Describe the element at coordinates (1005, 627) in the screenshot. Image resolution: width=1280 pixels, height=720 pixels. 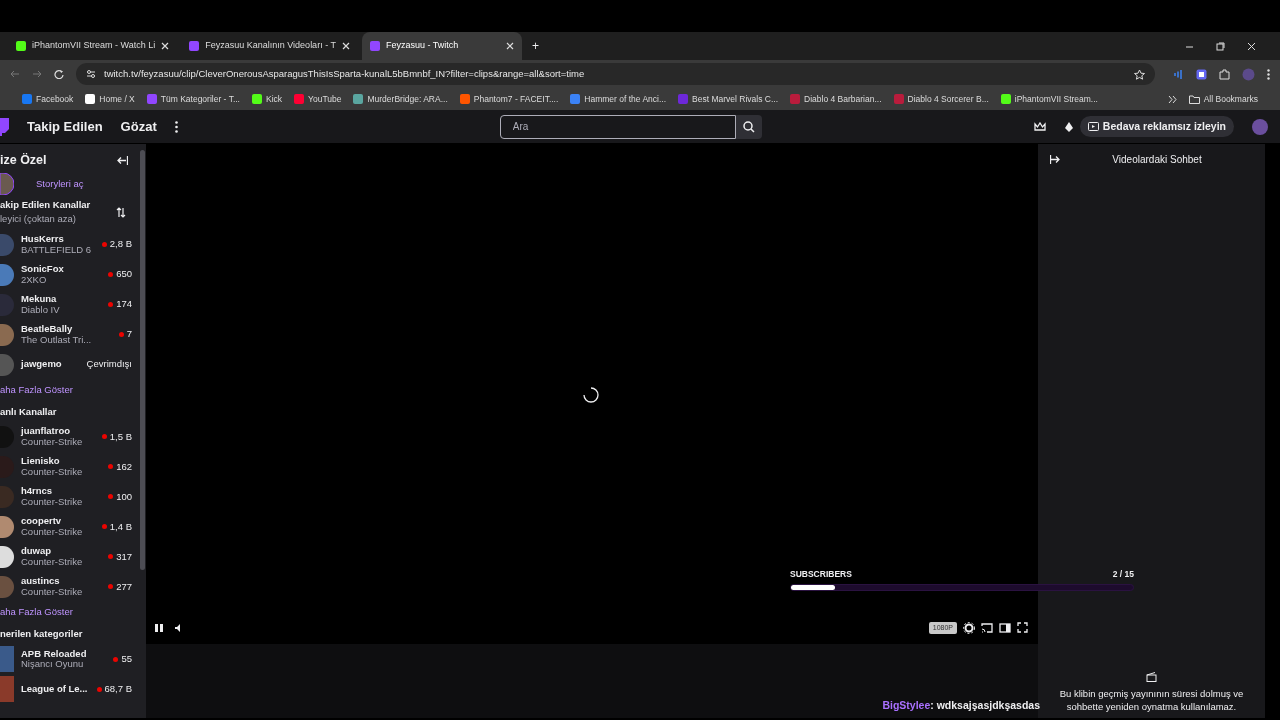
I see `theatre-icon` at that location.